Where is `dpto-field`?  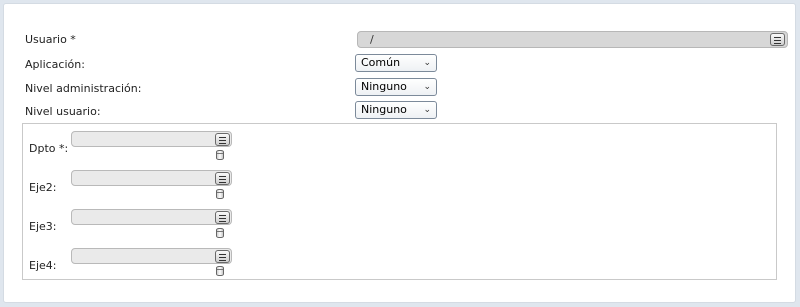 dpto-field is located at coordinates (151, 139).